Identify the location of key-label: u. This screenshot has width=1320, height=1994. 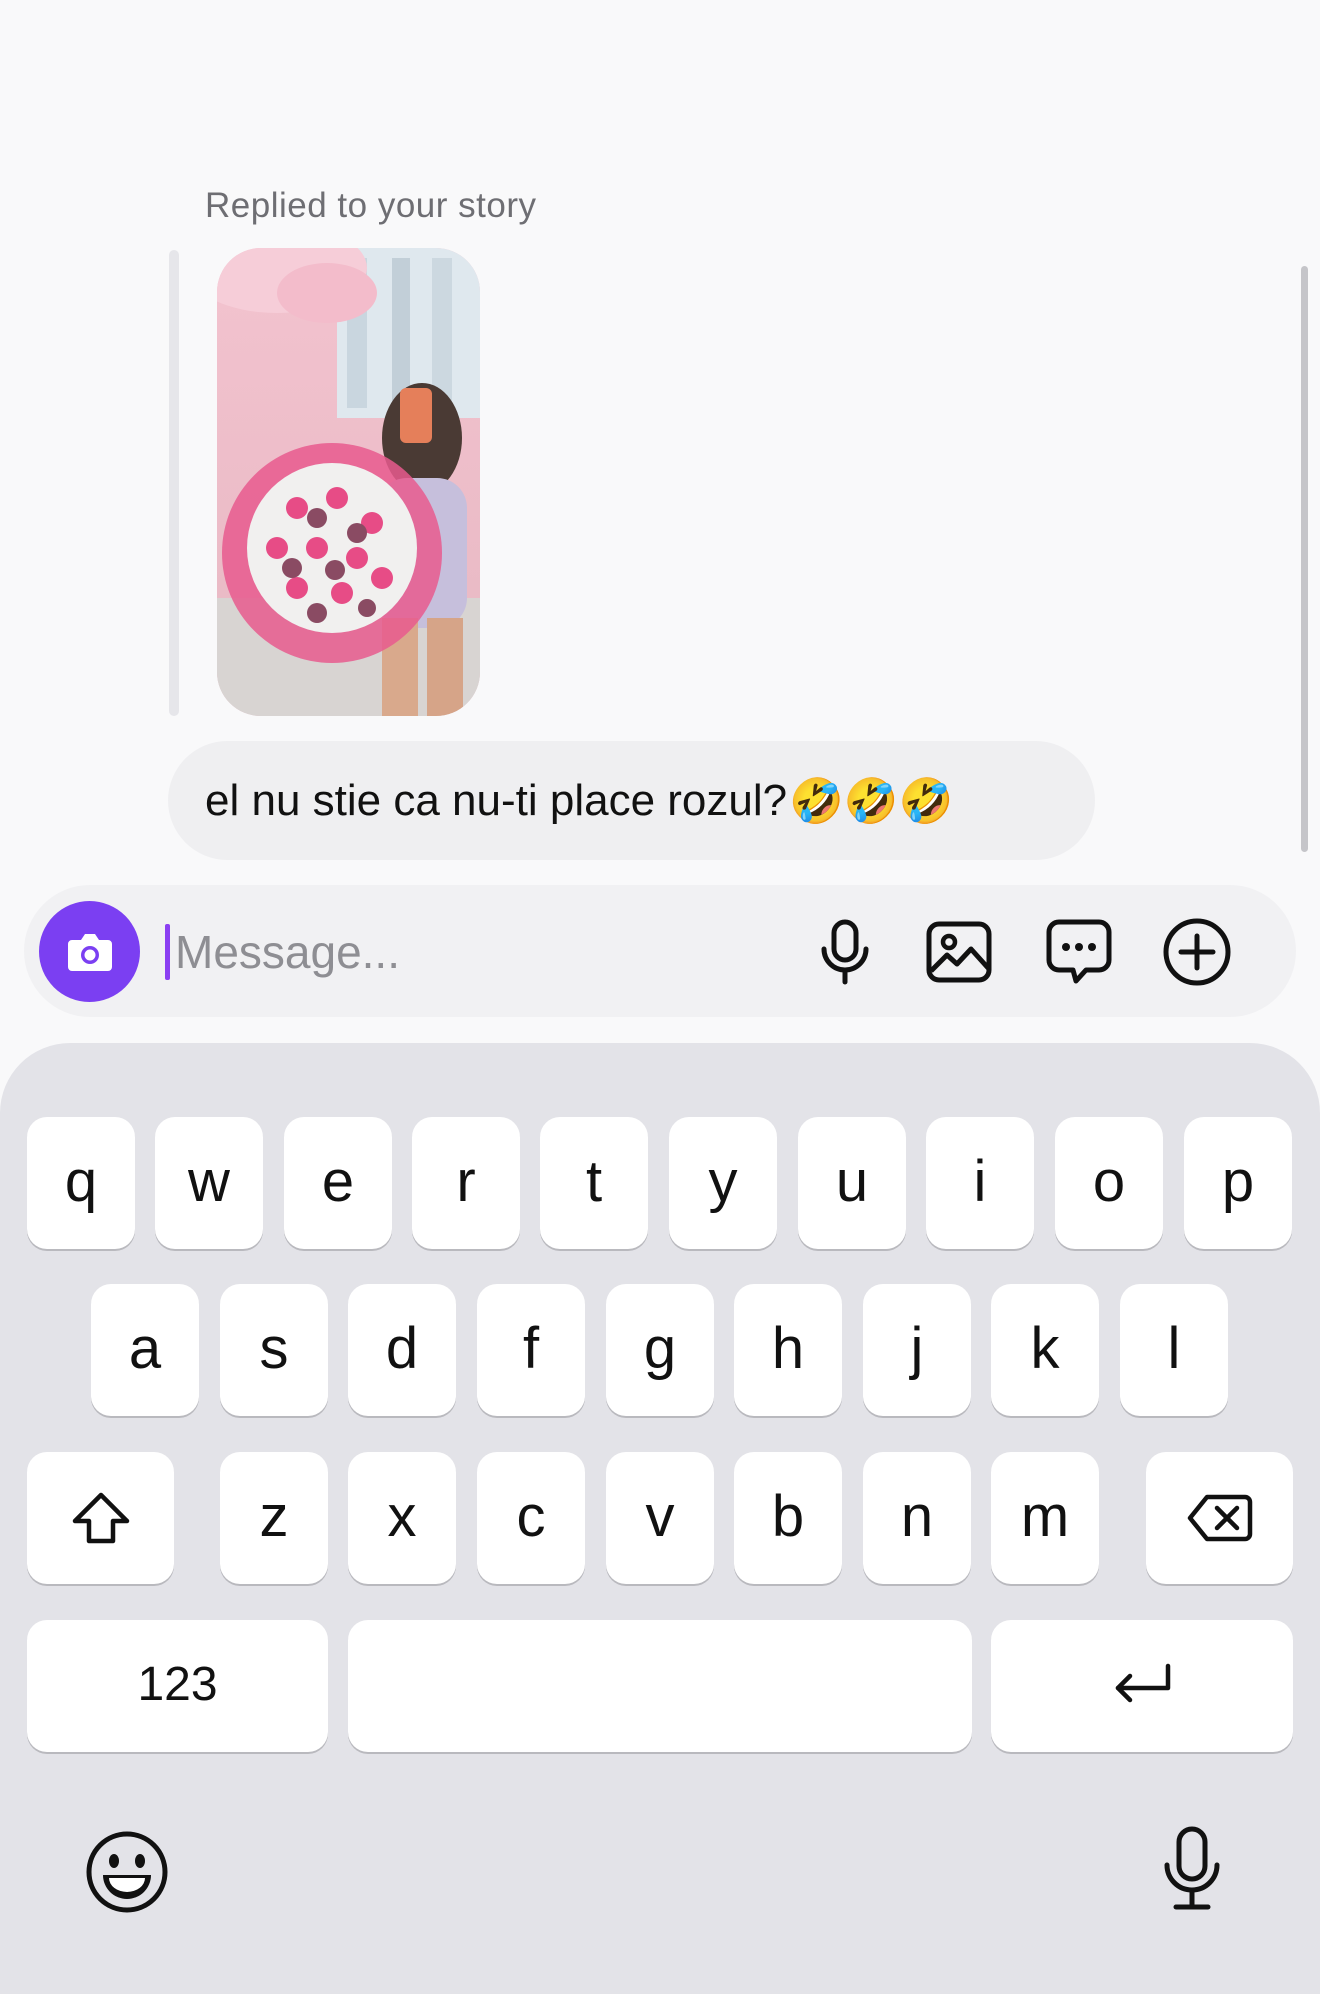
(852, 1181).